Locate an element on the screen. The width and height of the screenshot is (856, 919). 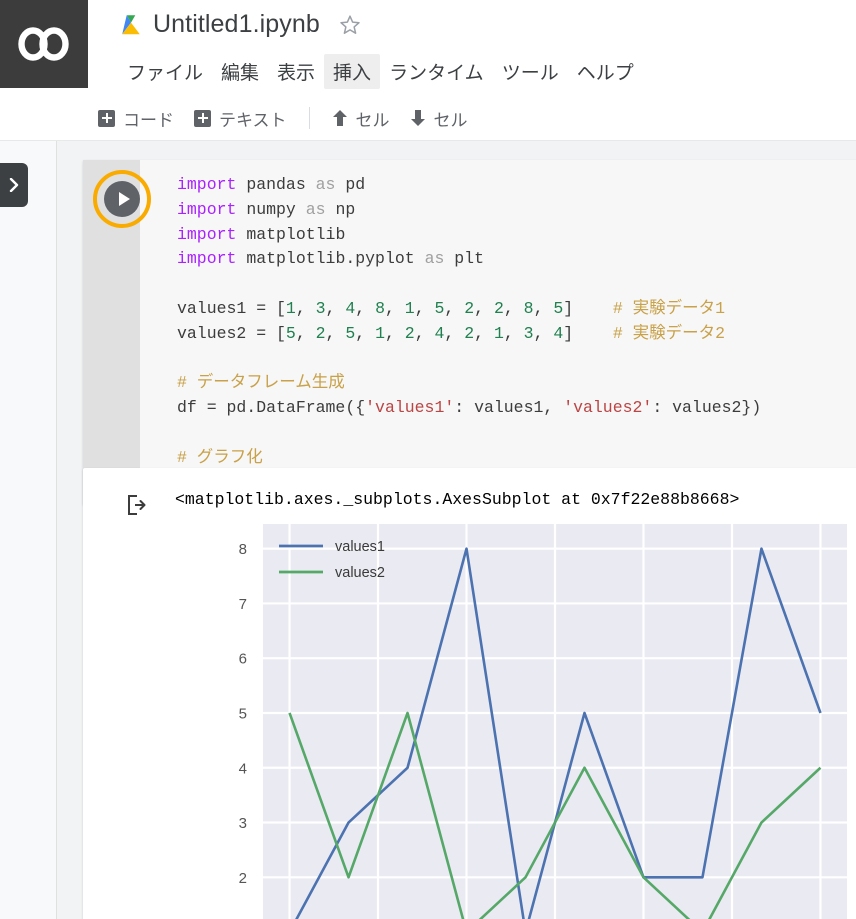
move-cell-up-button: セル is located at coordinates (361, 118).